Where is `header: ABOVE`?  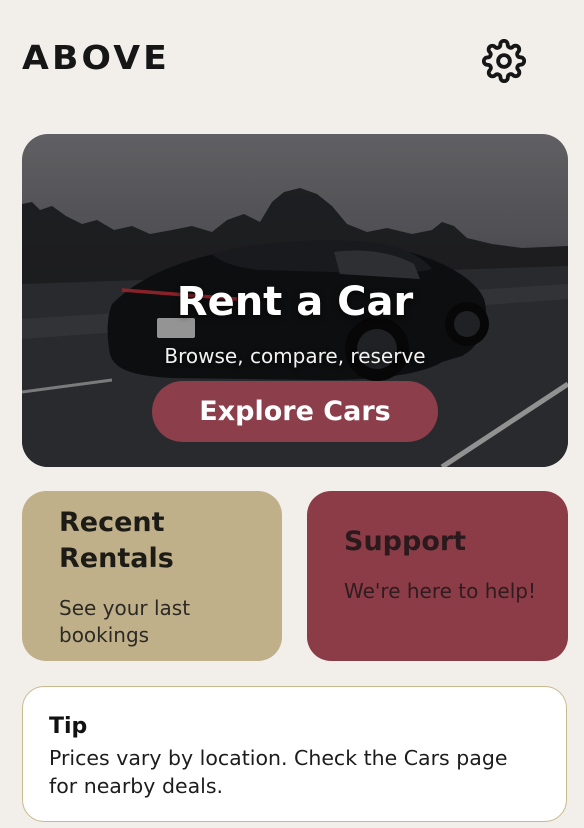 header: ABOVE is located at coordinates (292, 59).